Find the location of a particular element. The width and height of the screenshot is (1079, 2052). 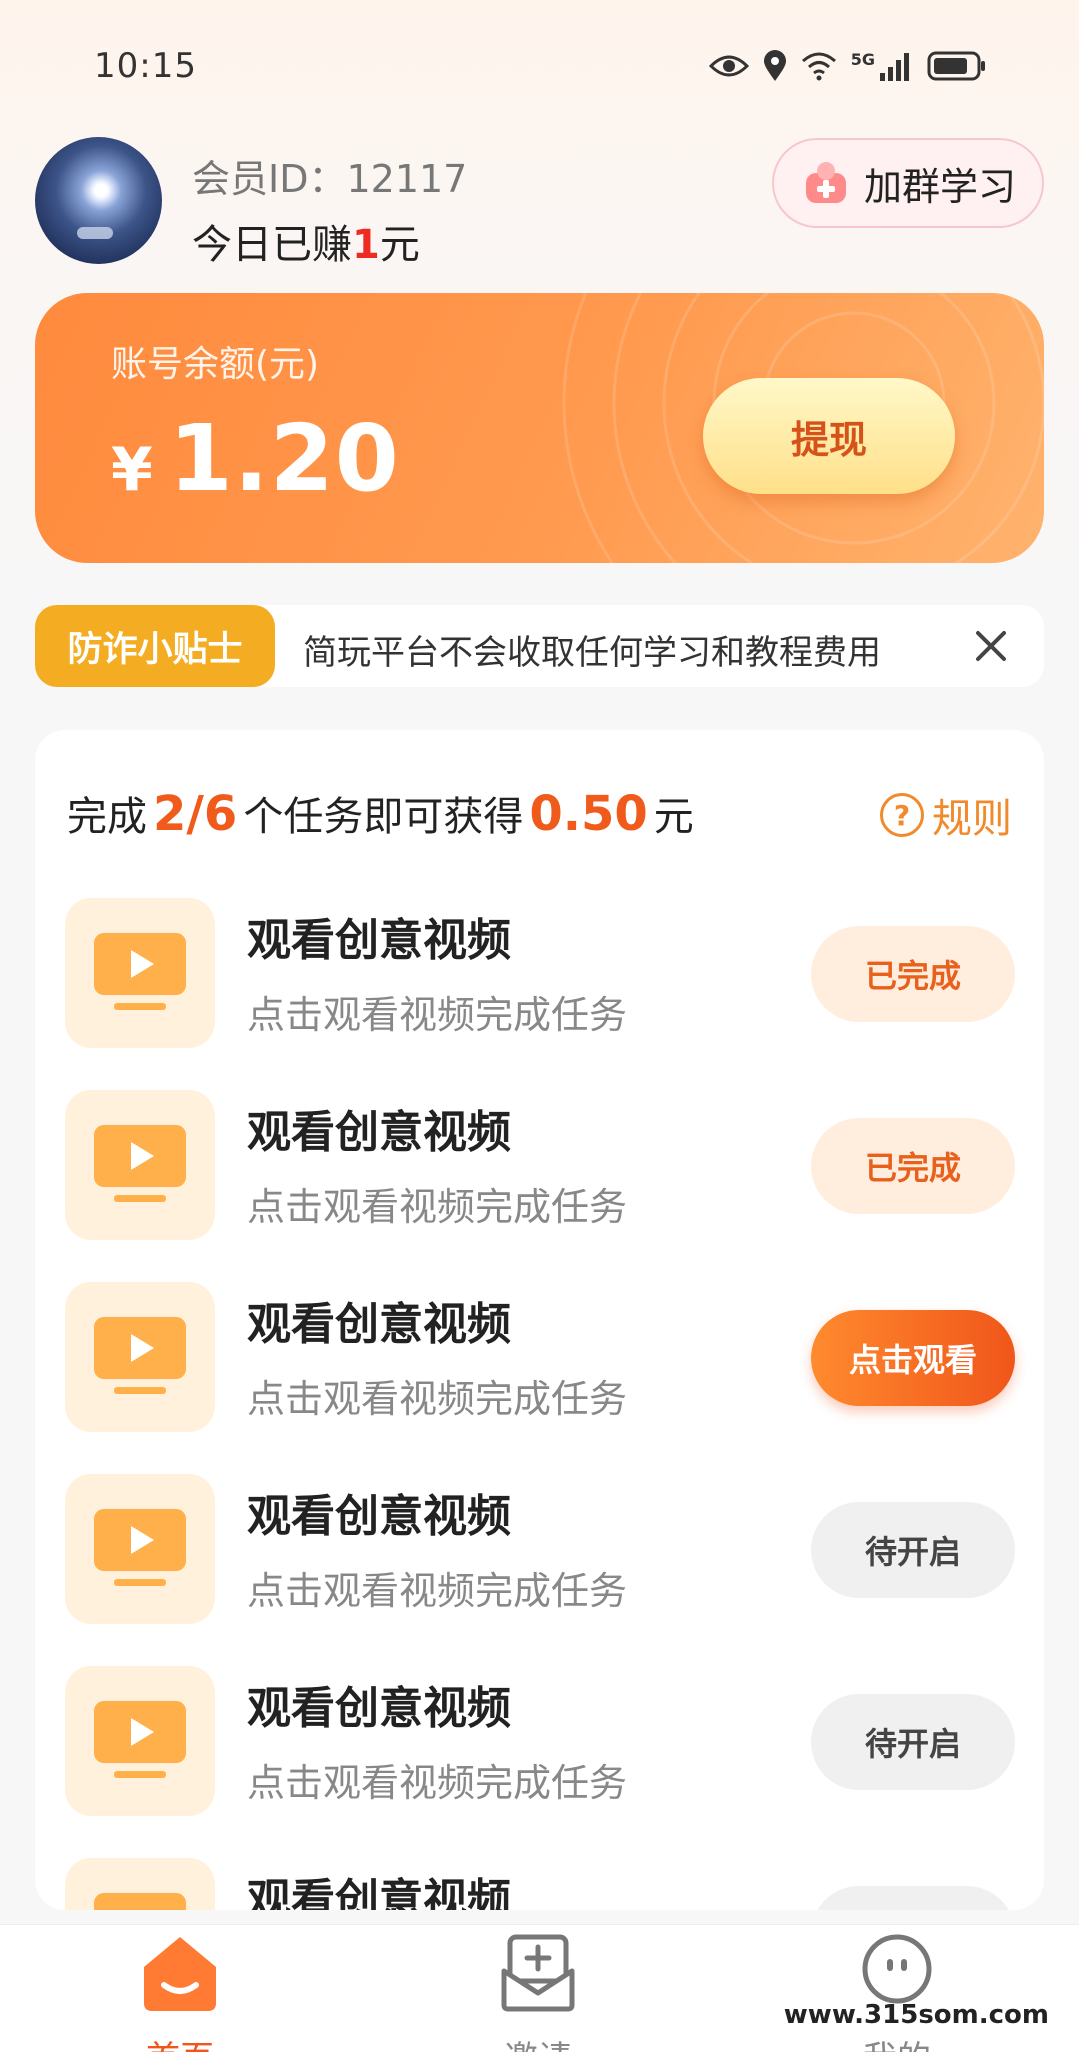

balance-amount: 1.20 is located at coordinates (284, 458).